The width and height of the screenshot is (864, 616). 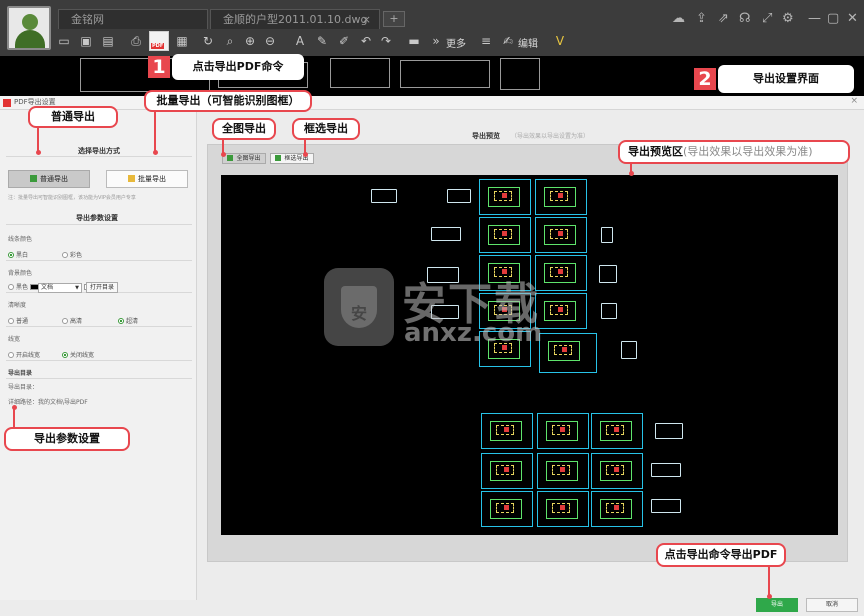 I want to click on edit-icon: ✍, so click(x=508, y=41).